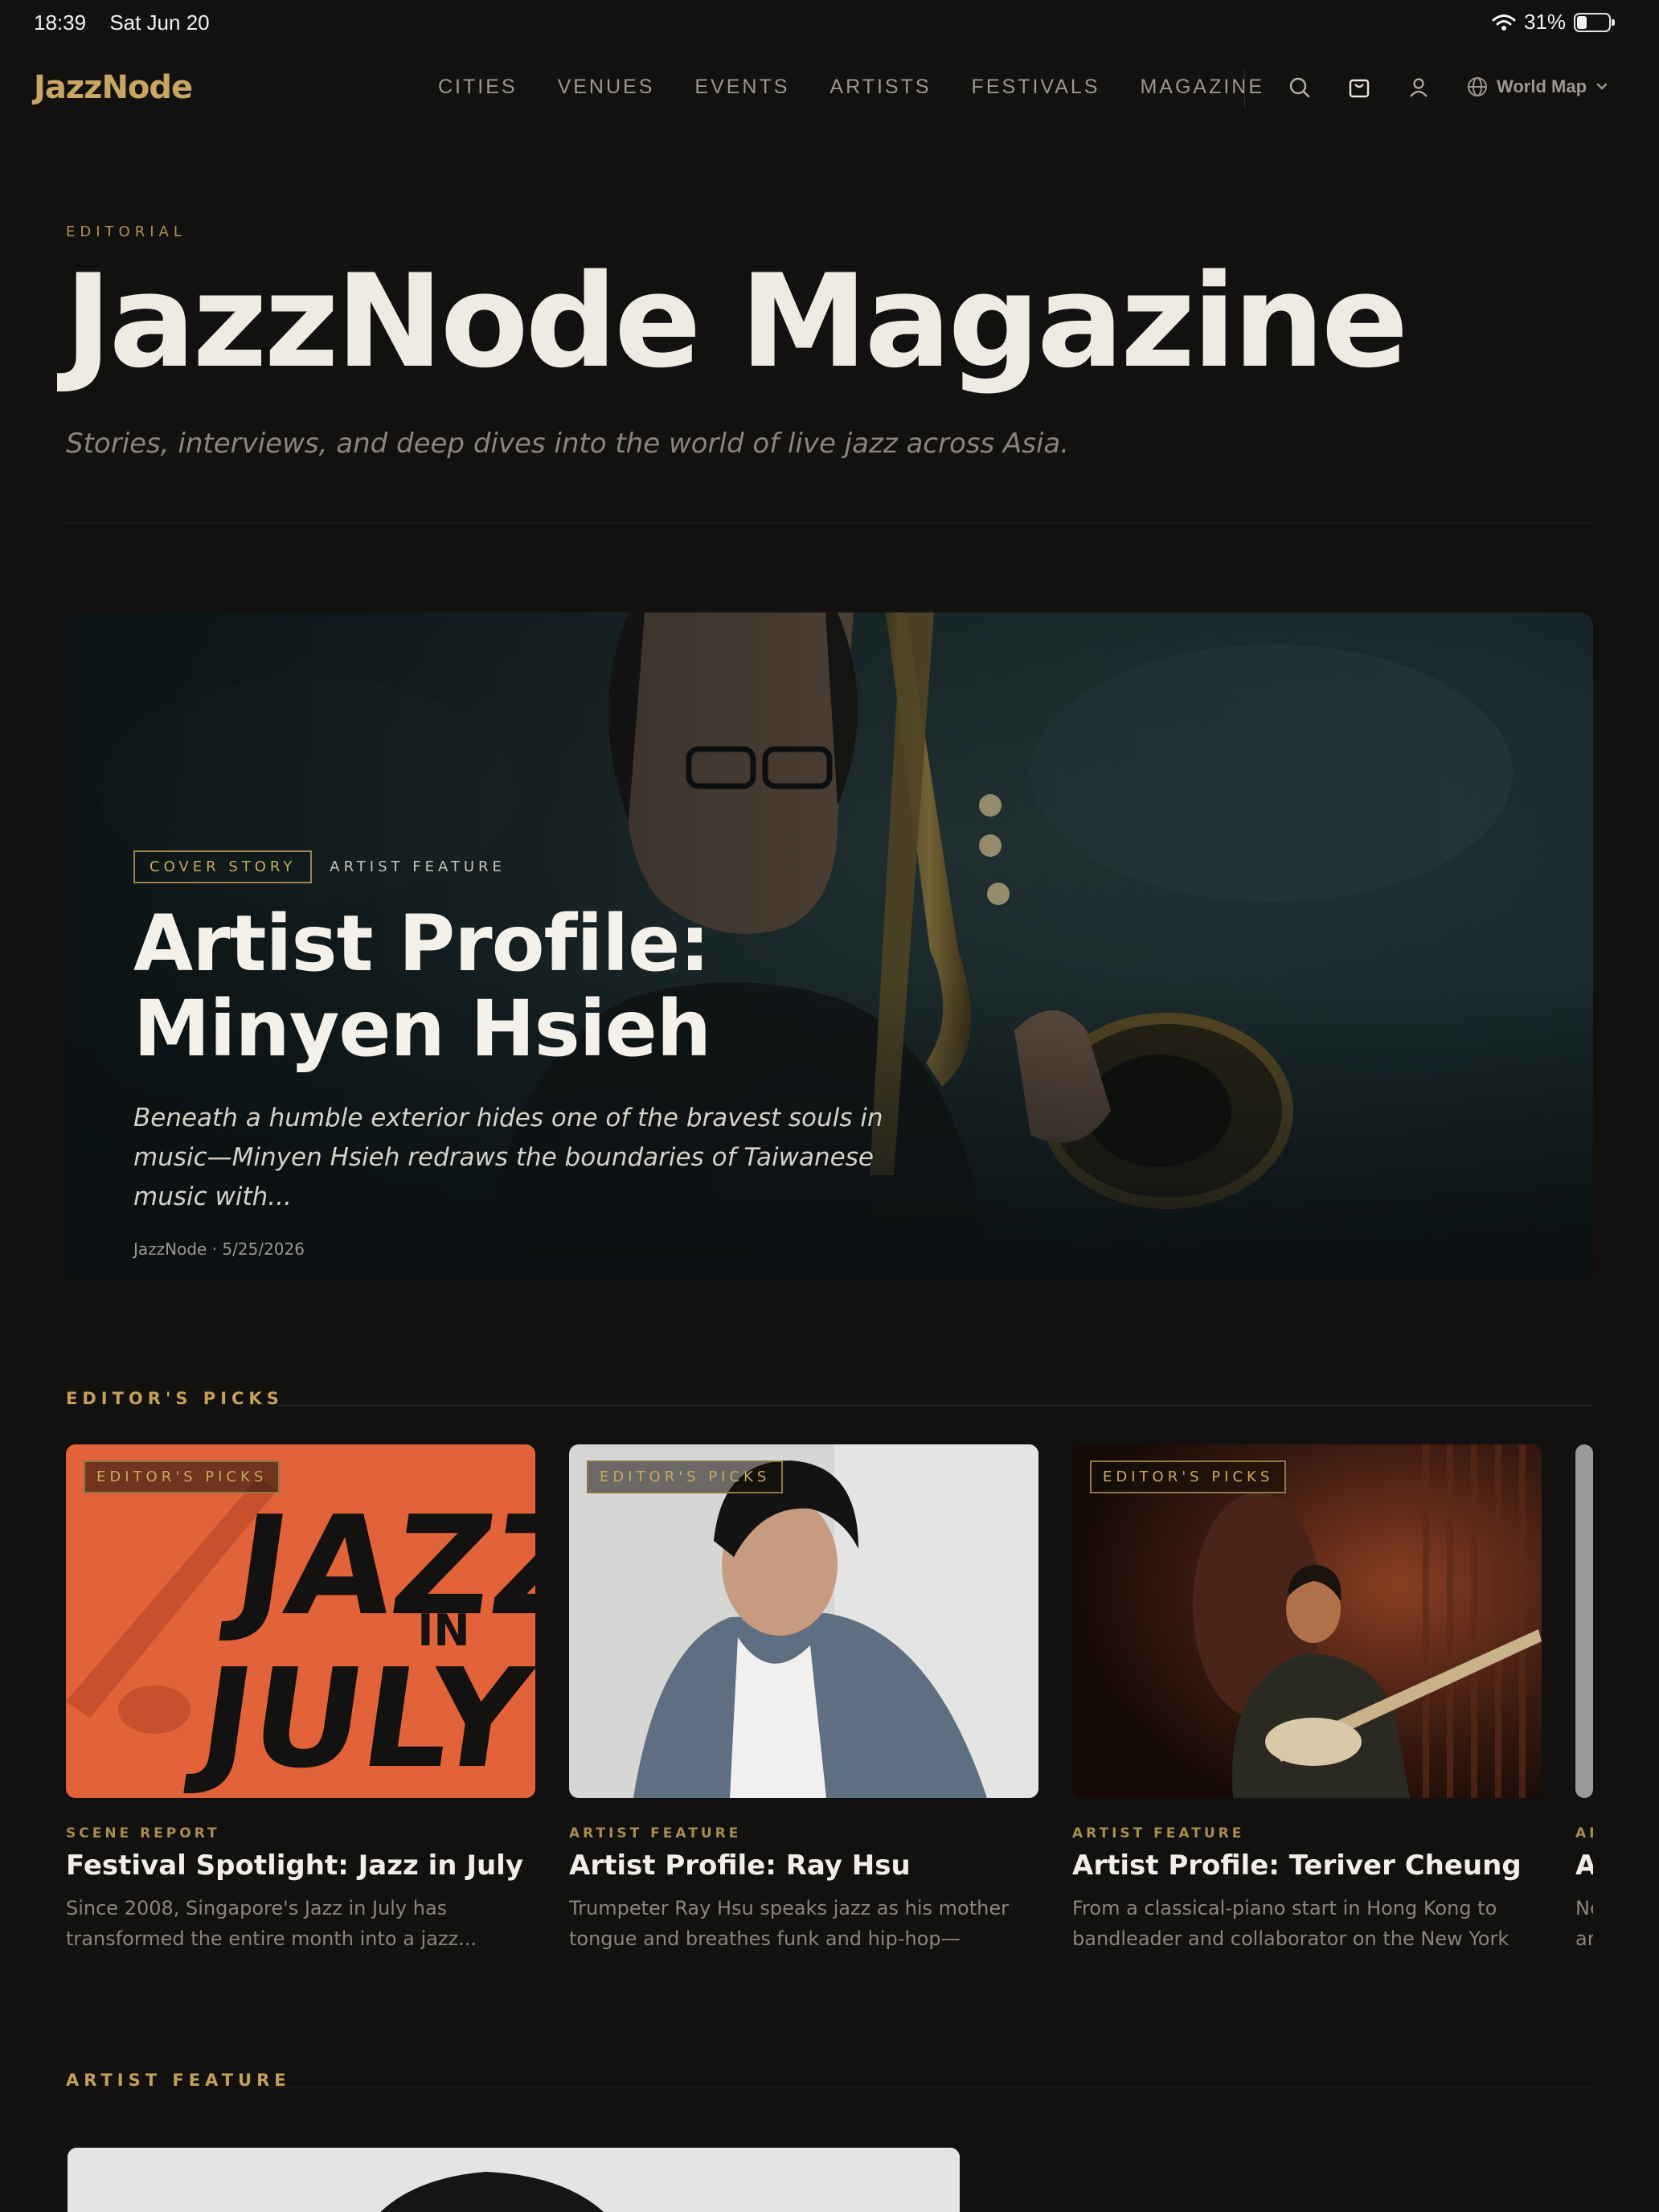  What do you see at coordinates (935, 1405) in the screenshot?
I see `editors-picks-rule` at bounding box center [935, 1405].